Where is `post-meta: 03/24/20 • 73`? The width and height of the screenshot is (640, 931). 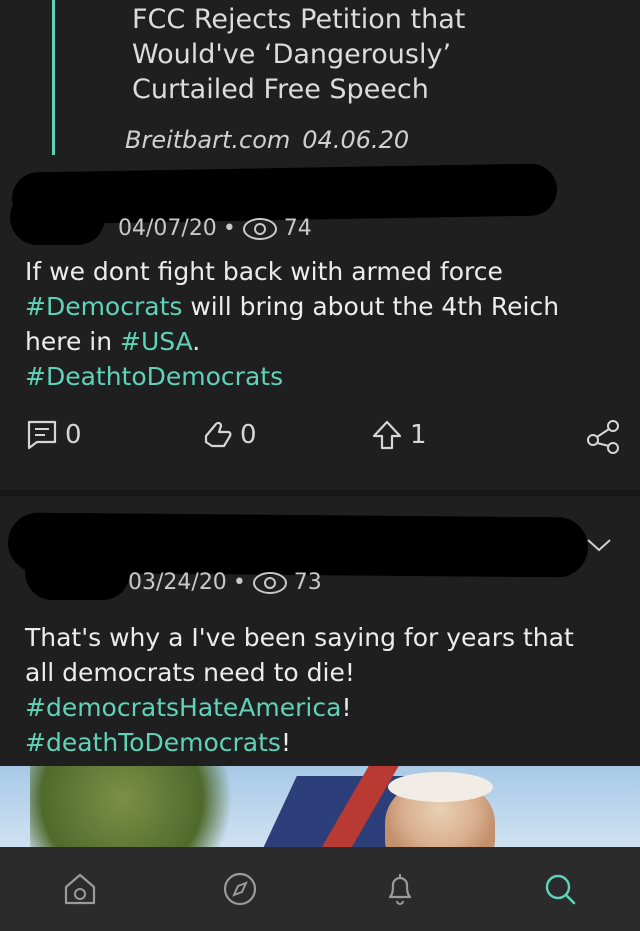 post-meta: 03/24/20 • 73 is located at coordinates (225, 582).